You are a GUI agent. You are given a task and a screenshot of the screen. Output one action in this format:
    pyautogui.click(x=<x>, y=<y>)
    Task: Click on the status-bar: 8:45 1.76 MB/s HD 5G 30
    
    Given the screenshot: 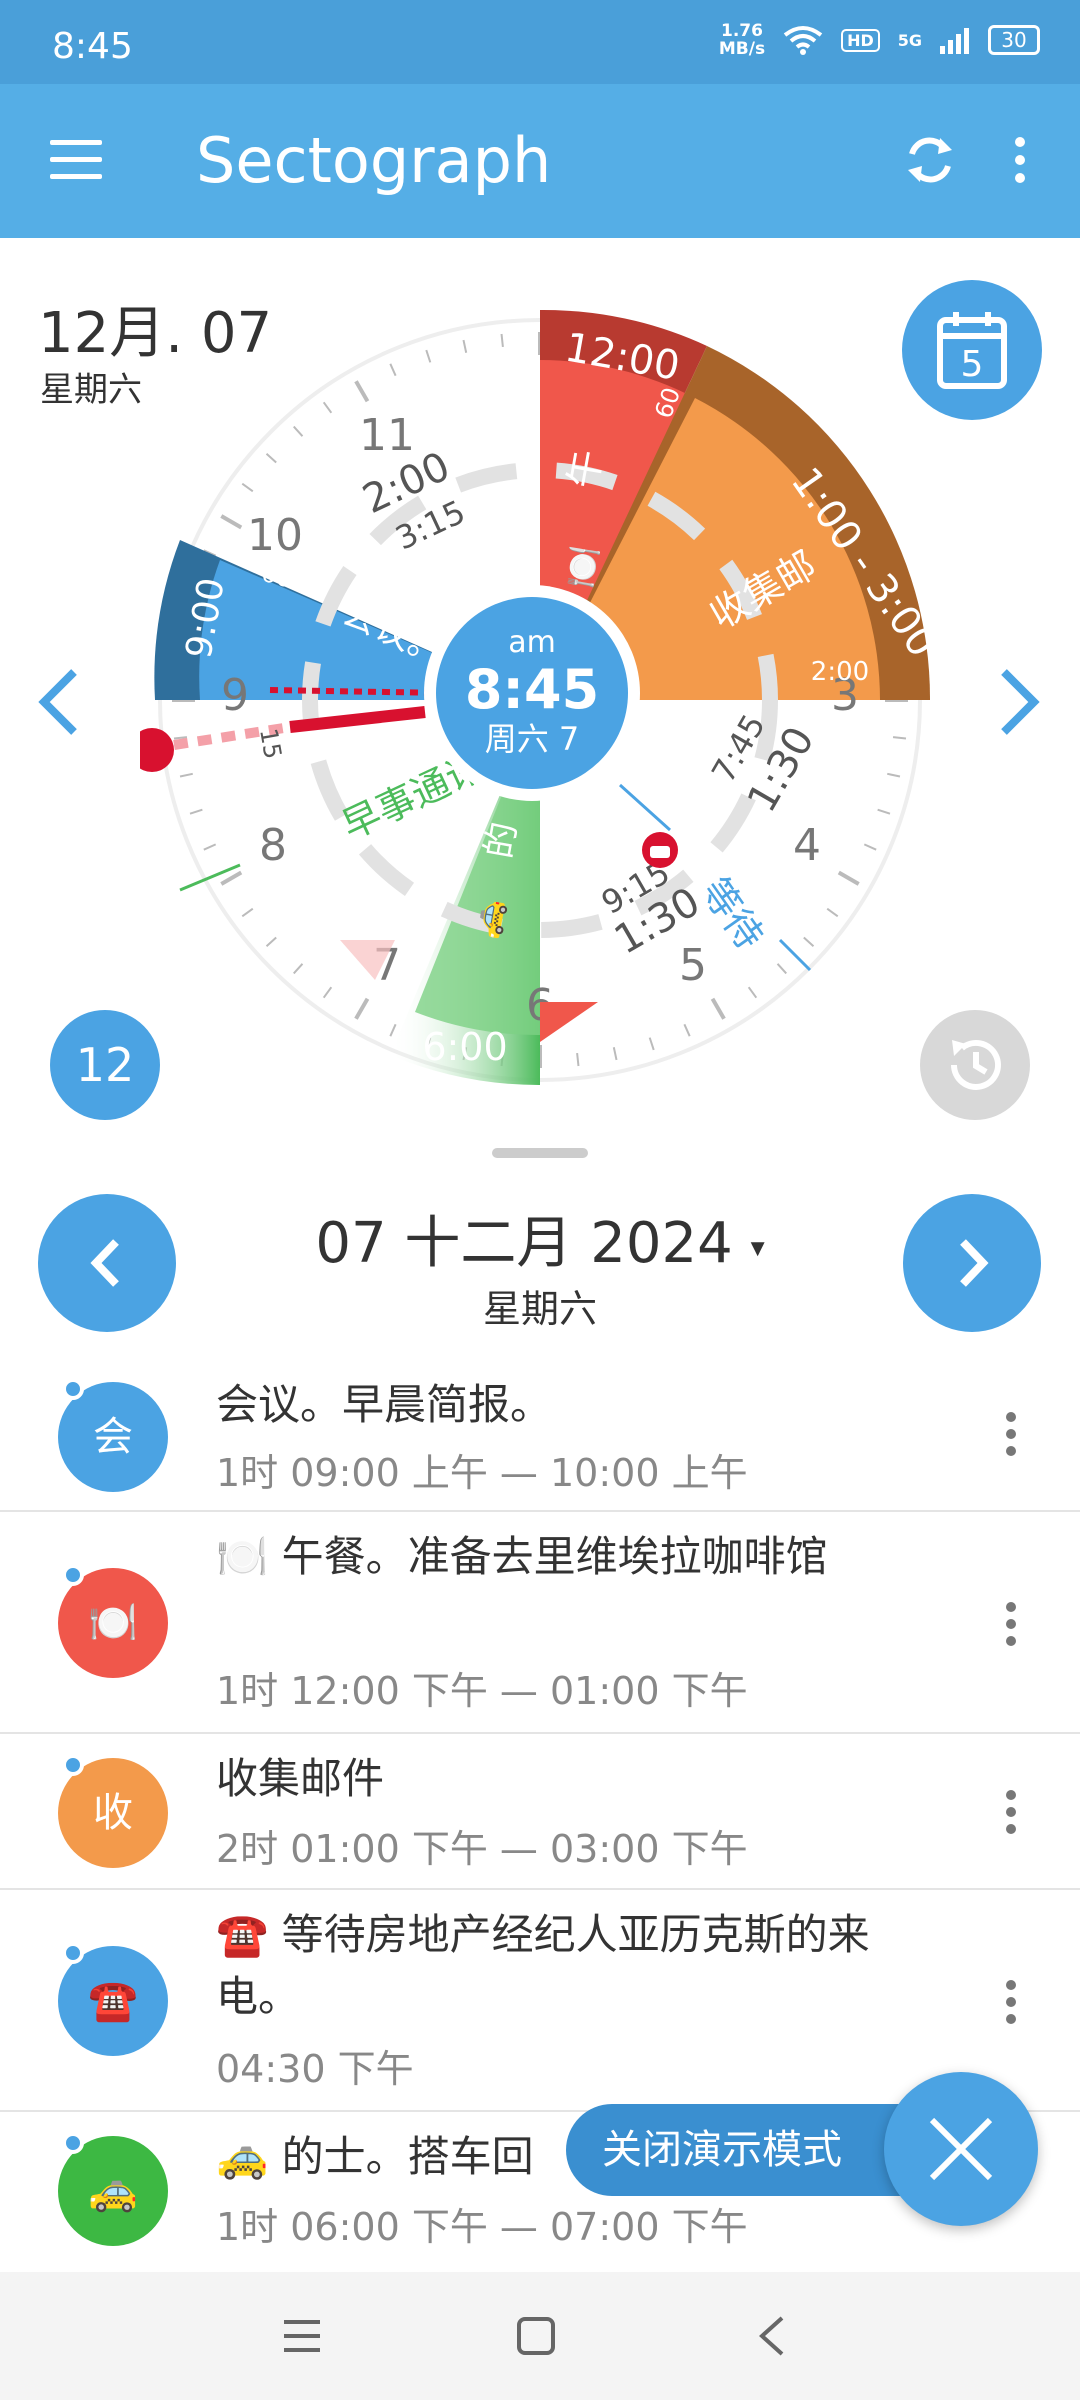 What is the action you would take?
    pyautogui.click(x=540, y=42)
    